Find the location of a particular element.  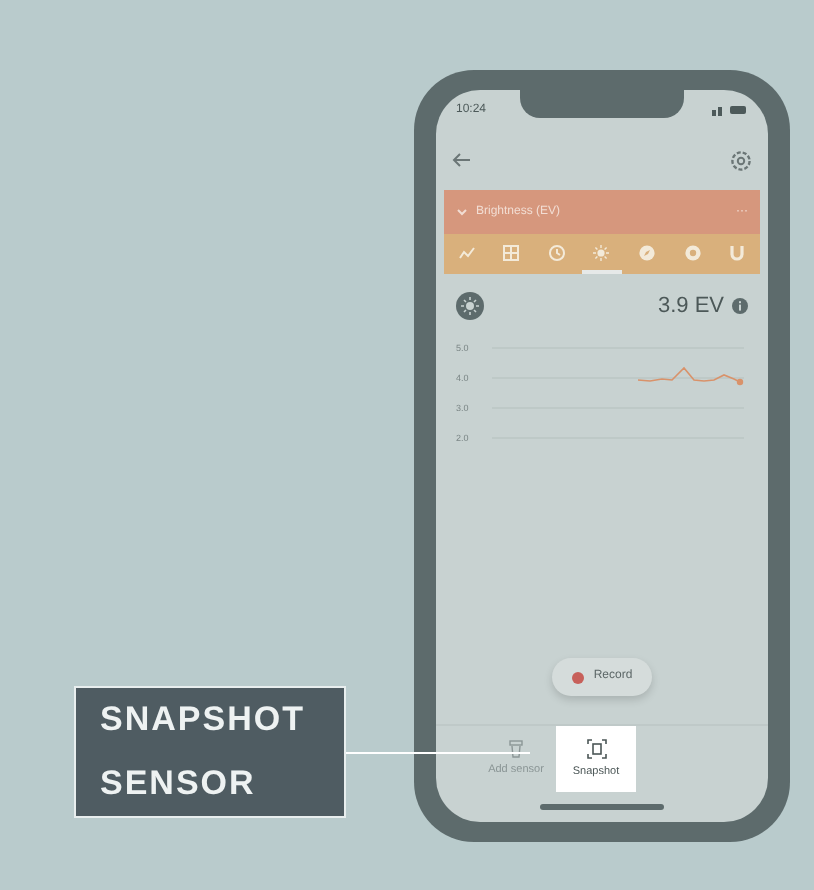

sensor-badge-icon is located at coordinates (470, 306).